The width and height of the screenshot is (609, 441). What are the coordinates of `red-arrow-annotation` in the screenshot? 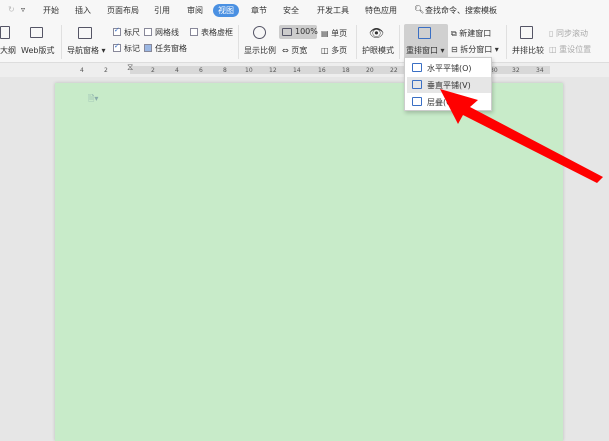 It's located at (521, 136).